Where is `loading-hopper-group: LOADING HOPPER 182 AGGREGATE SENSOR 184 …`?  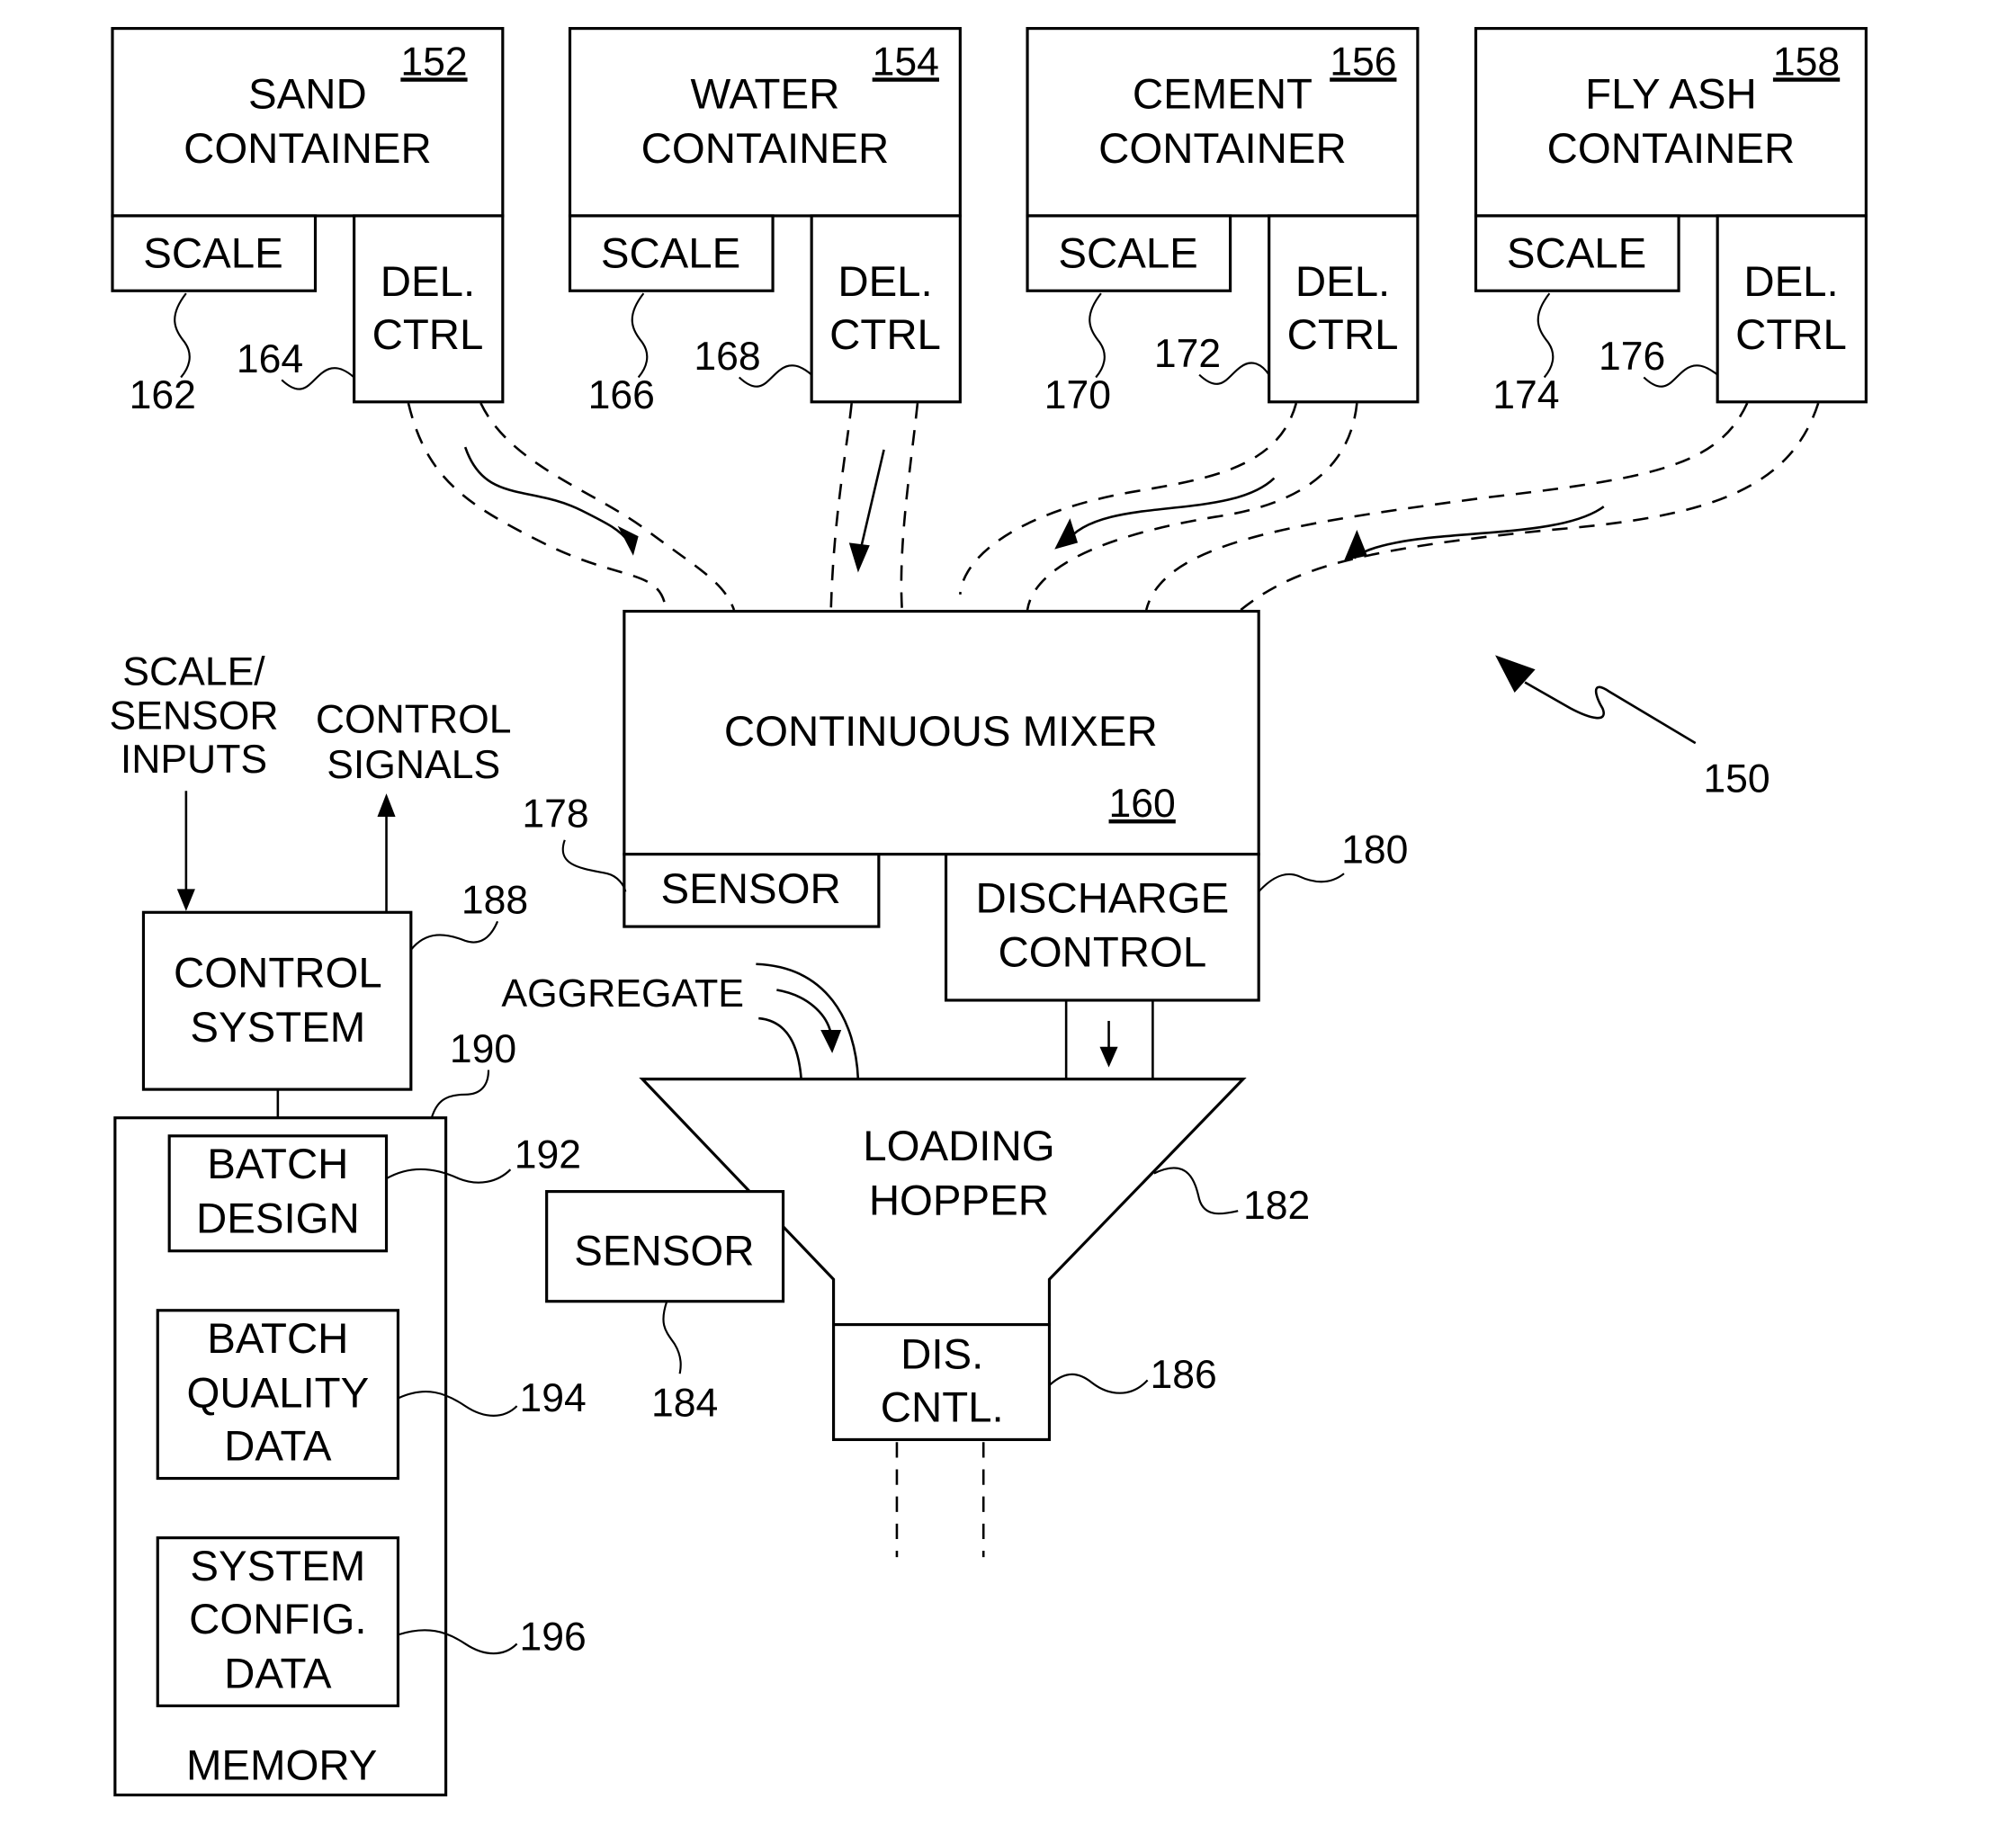 loading-hopper-group: LOADING HOPPER 182 AGGREGATE SENSOR 184 … is located at coordinates (905, 1260).